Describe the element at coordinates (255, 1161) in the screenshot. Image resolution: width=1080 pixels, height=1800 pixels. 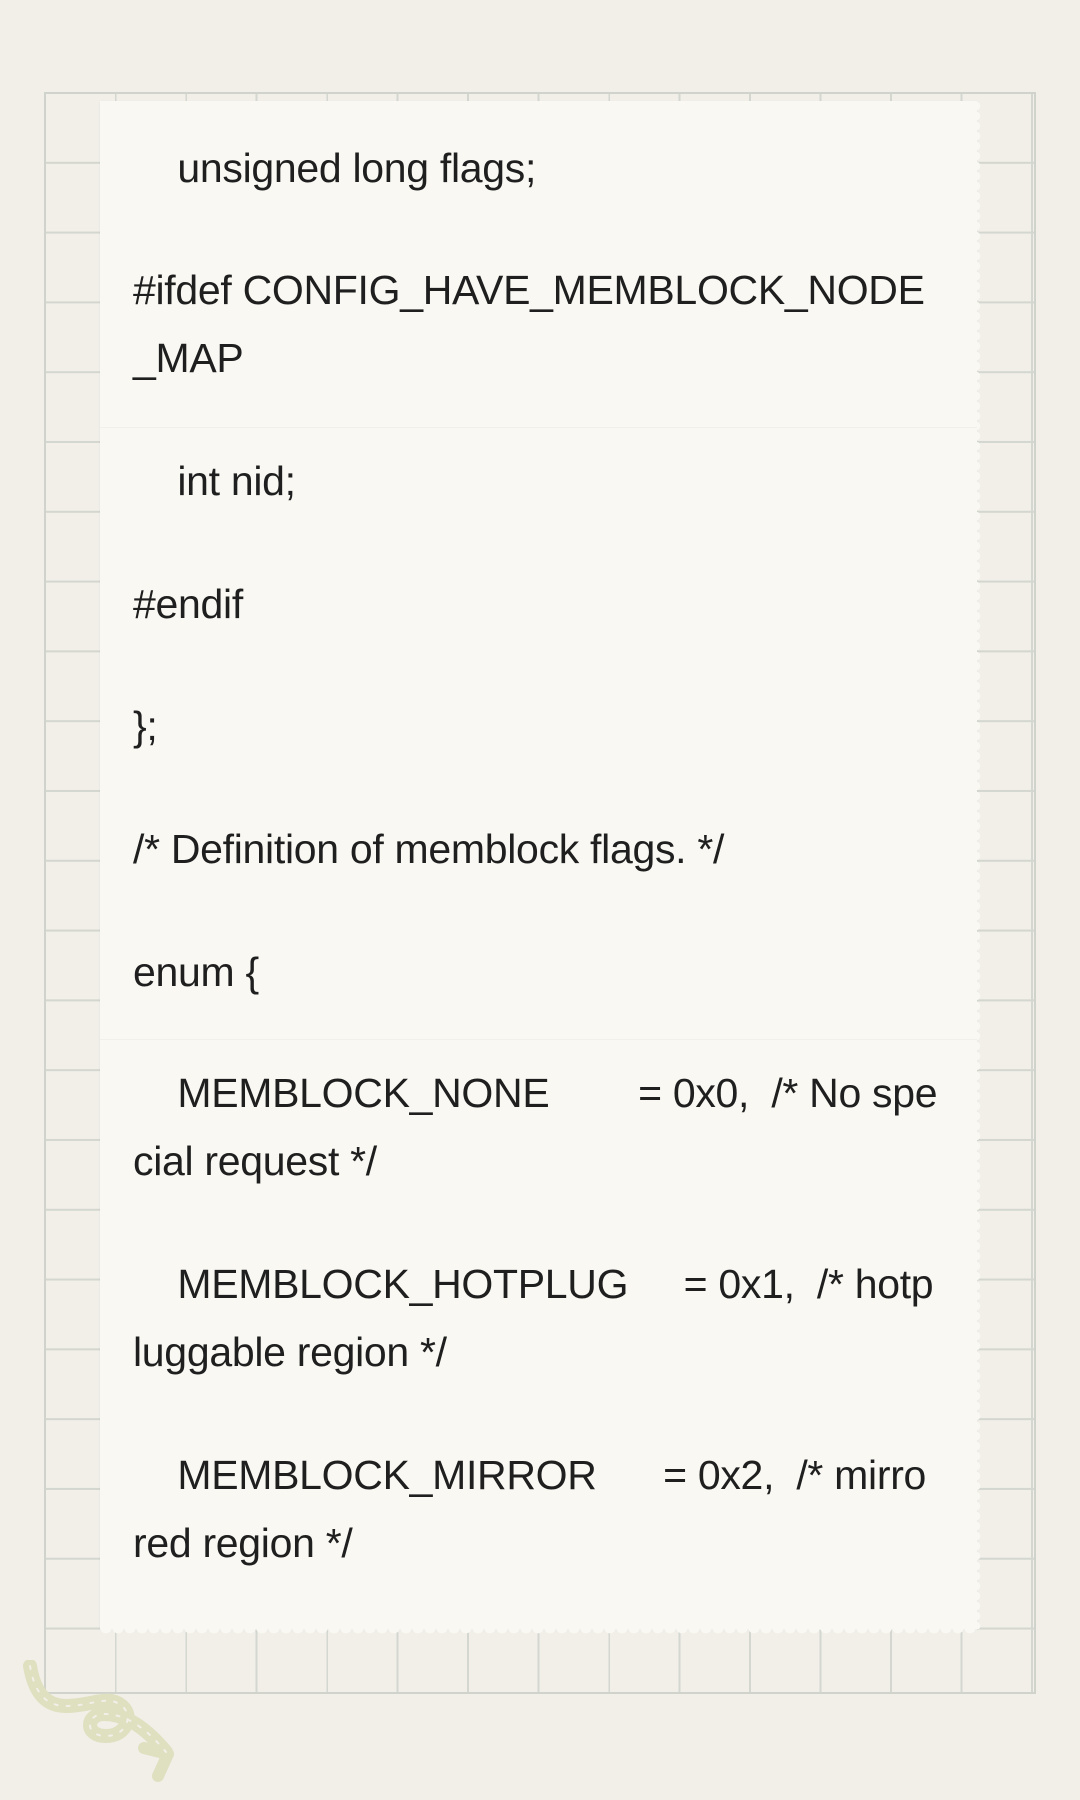
I see `code-line: cial request */` at that location.